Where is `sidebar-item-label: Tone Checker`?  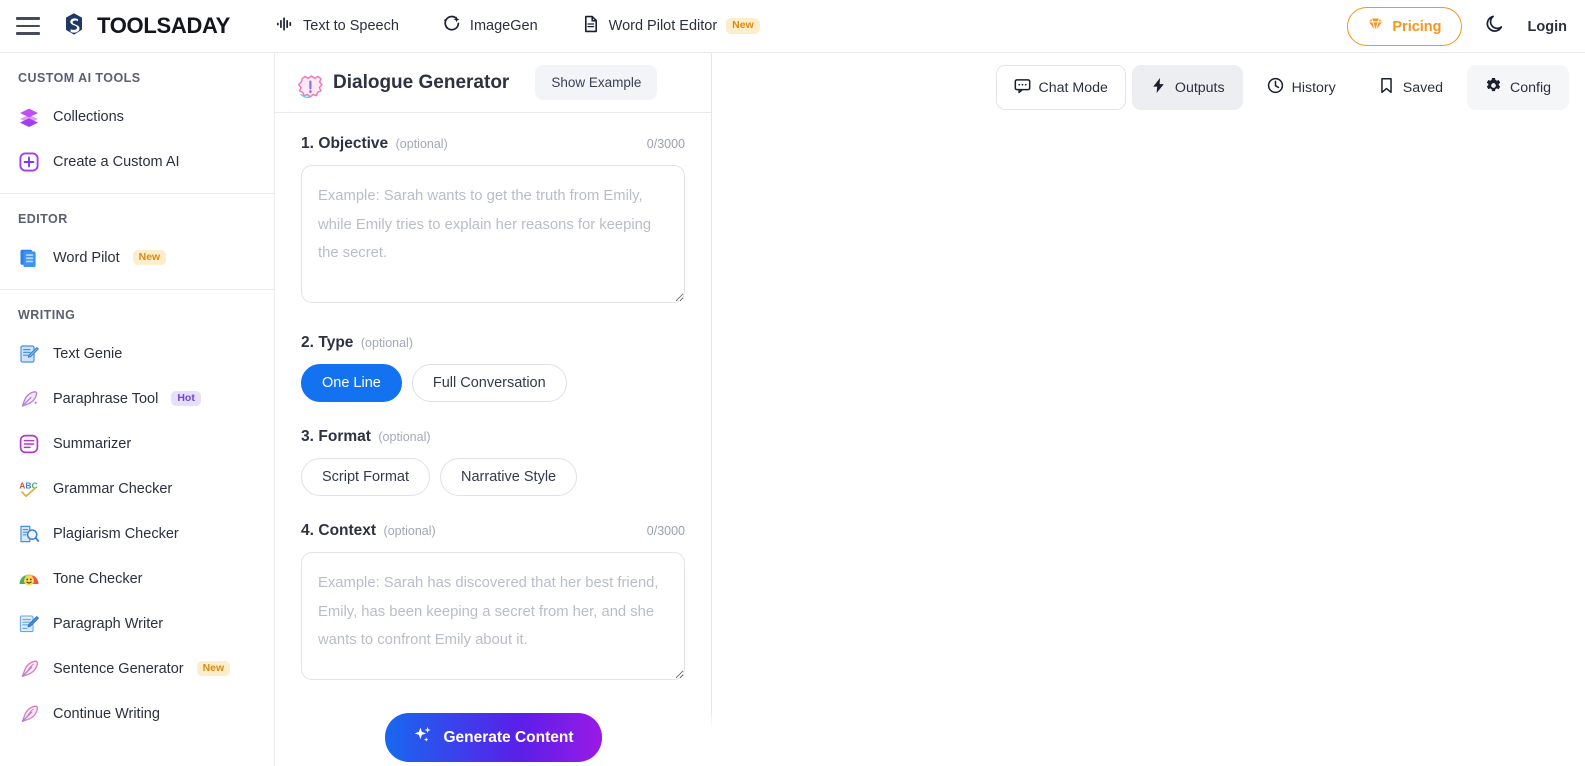
sidebar-item-label: Tone Checker is located at coordinates (98, 578).